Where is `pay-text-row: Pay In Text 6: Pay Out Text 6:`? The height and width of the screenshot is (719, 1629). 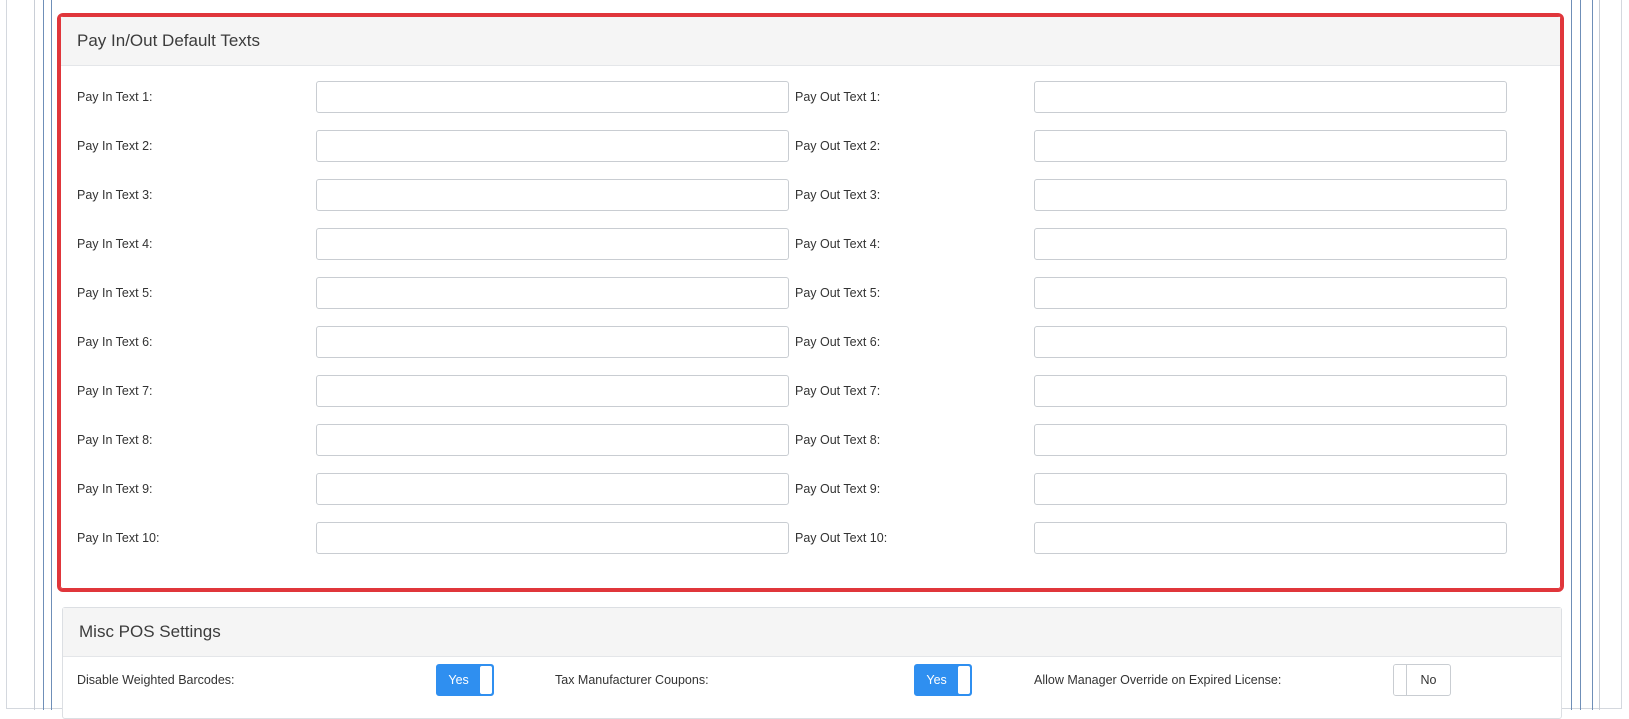 pay-text-row: Pay In Text 6: Pay Out Text 6: is located at coordinates (810, 343).